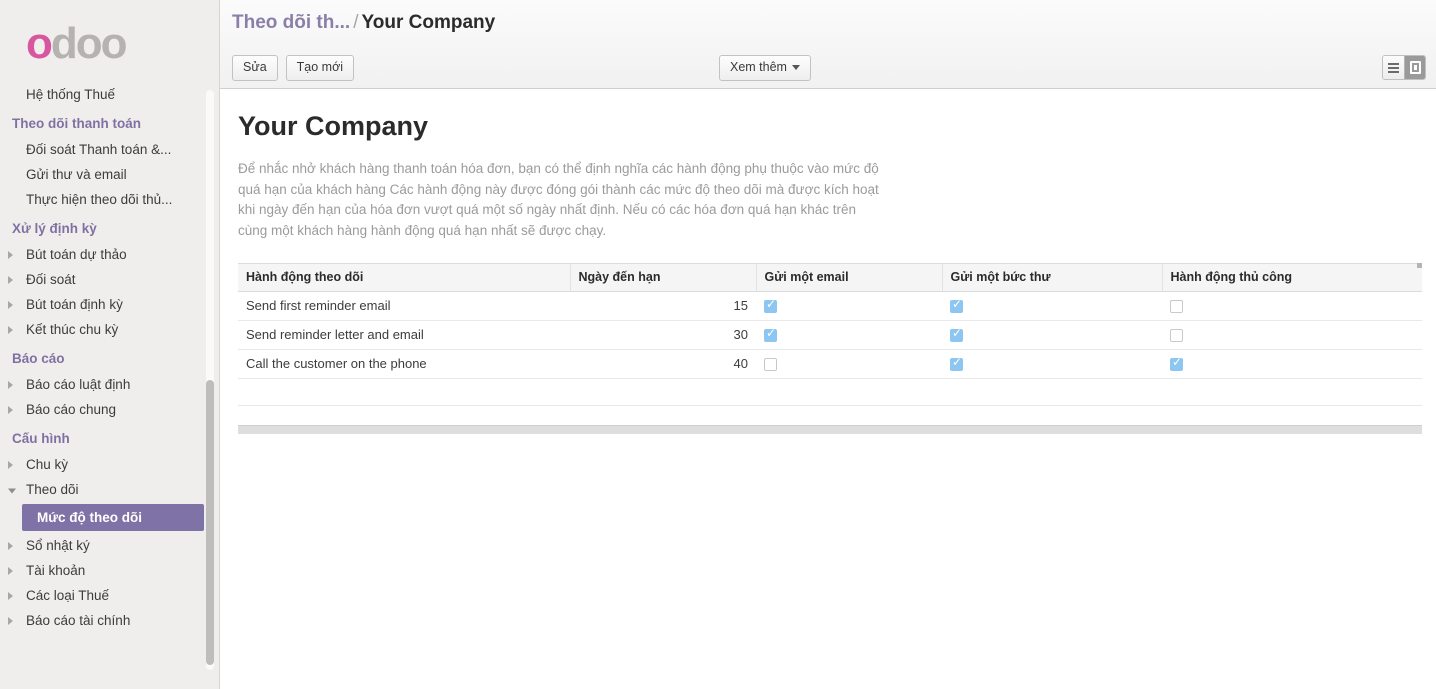 This screenshot has height=689, width=1436. I want to click on column-resize-handle, so click(1419, 265).